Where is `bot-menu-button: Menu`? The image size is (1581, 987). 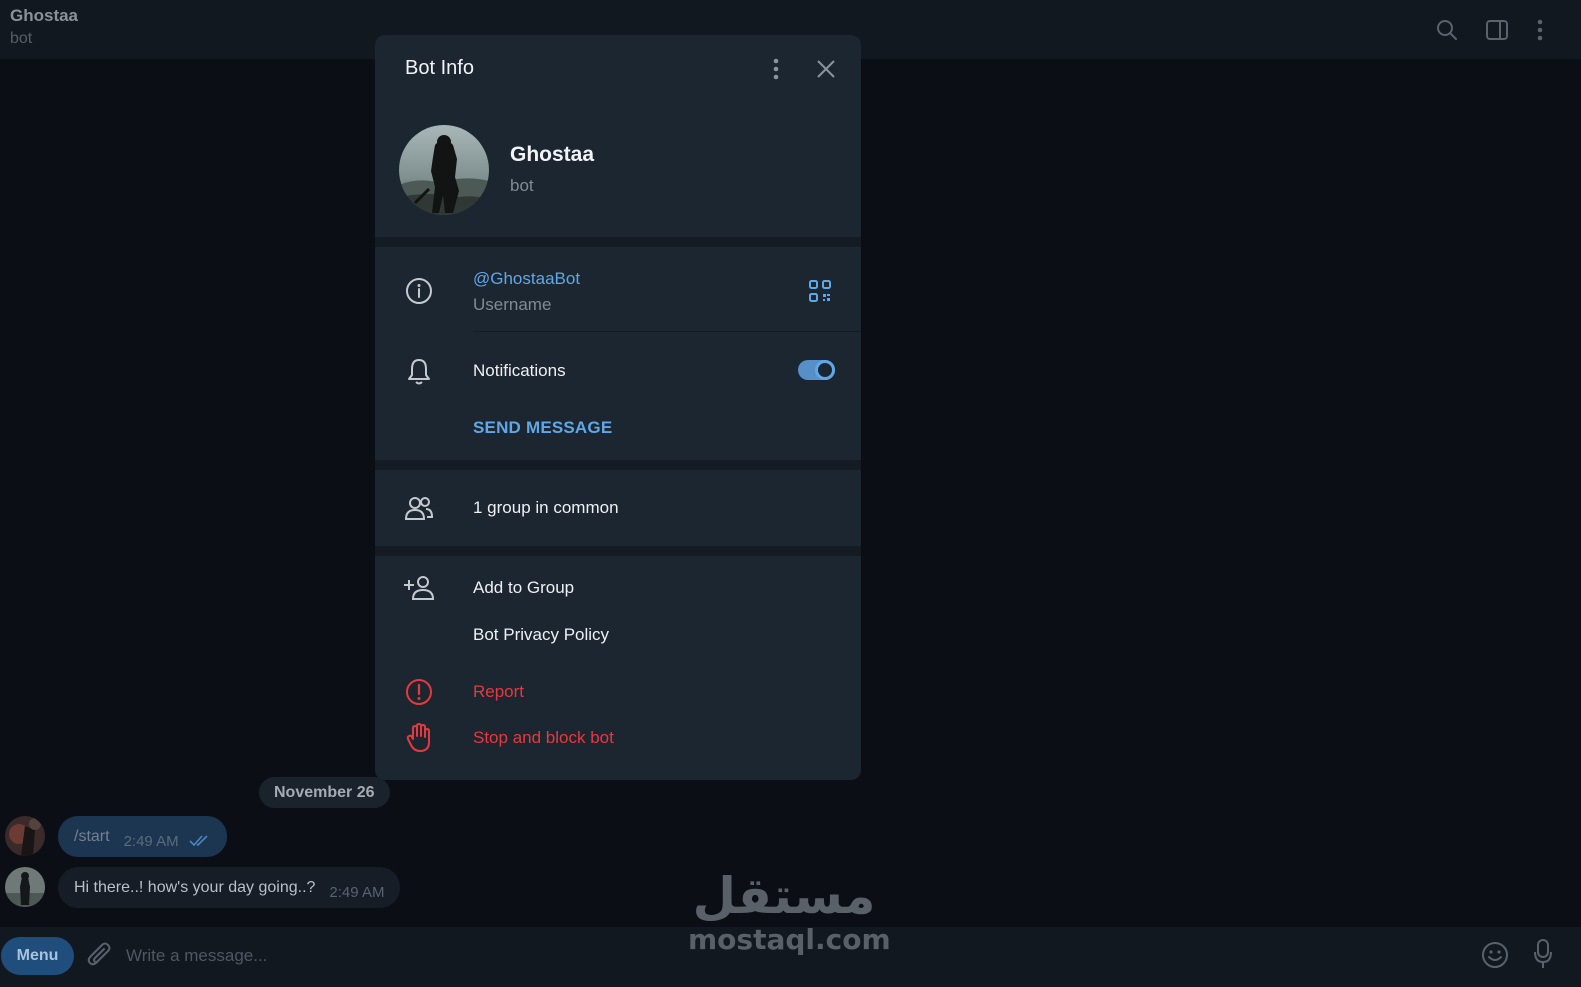 bot-menu-button: Menu is located at coordinates (37, 956).